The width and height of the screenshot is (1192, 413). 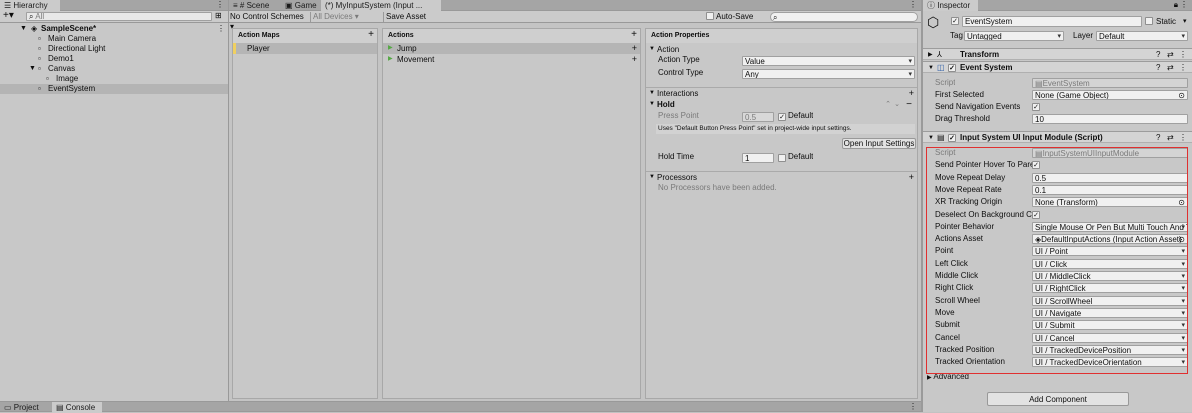 I want to click on interactions-section: ▼ Interactions +, so click(x=781, y=92).